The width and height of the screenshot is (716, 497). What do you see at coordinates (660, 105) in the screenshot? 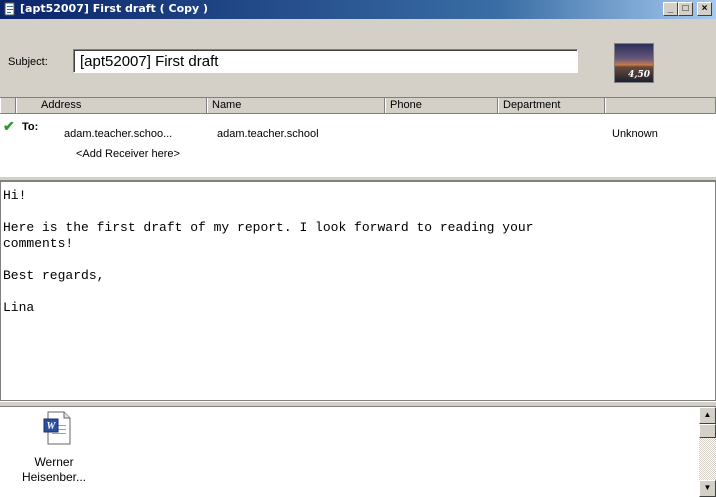
I see `column-status` at bounding box center [660, 105].